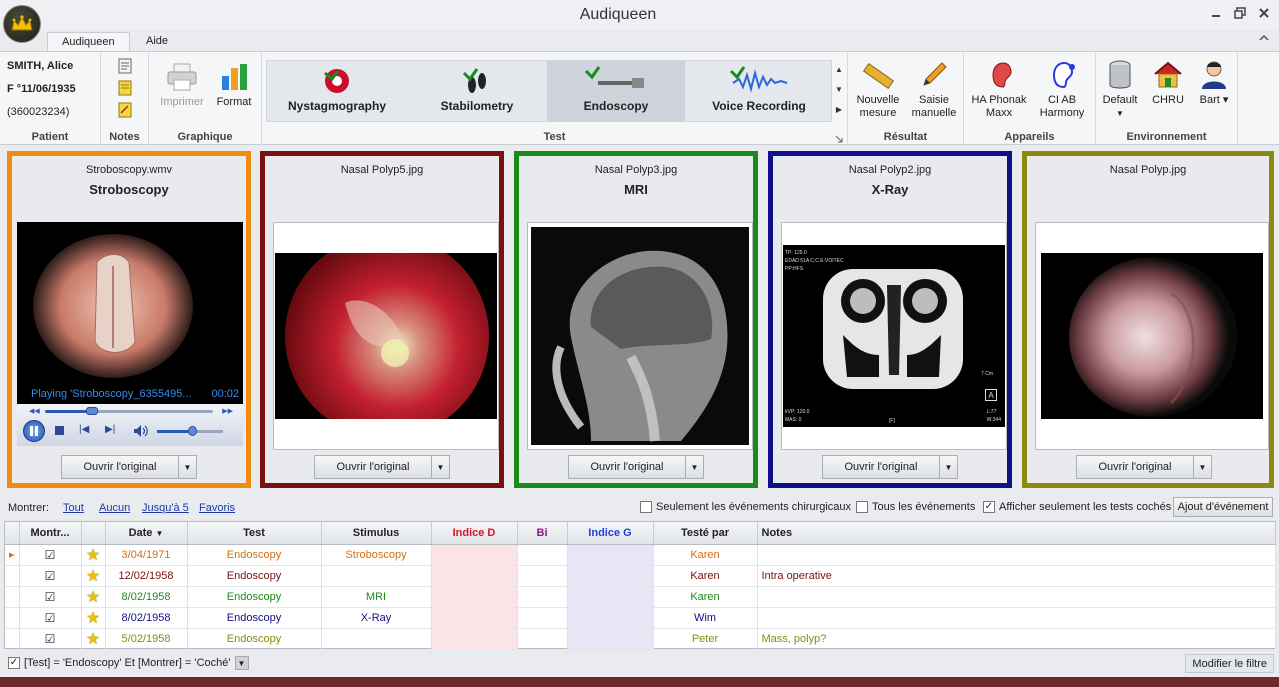 Image resolution: width=1279 pixels, height=687 pixels. Describe the element at coordinates (616, 91) in the screenshot. I see `test-item-endoscopy: Endoscopy` at that location.